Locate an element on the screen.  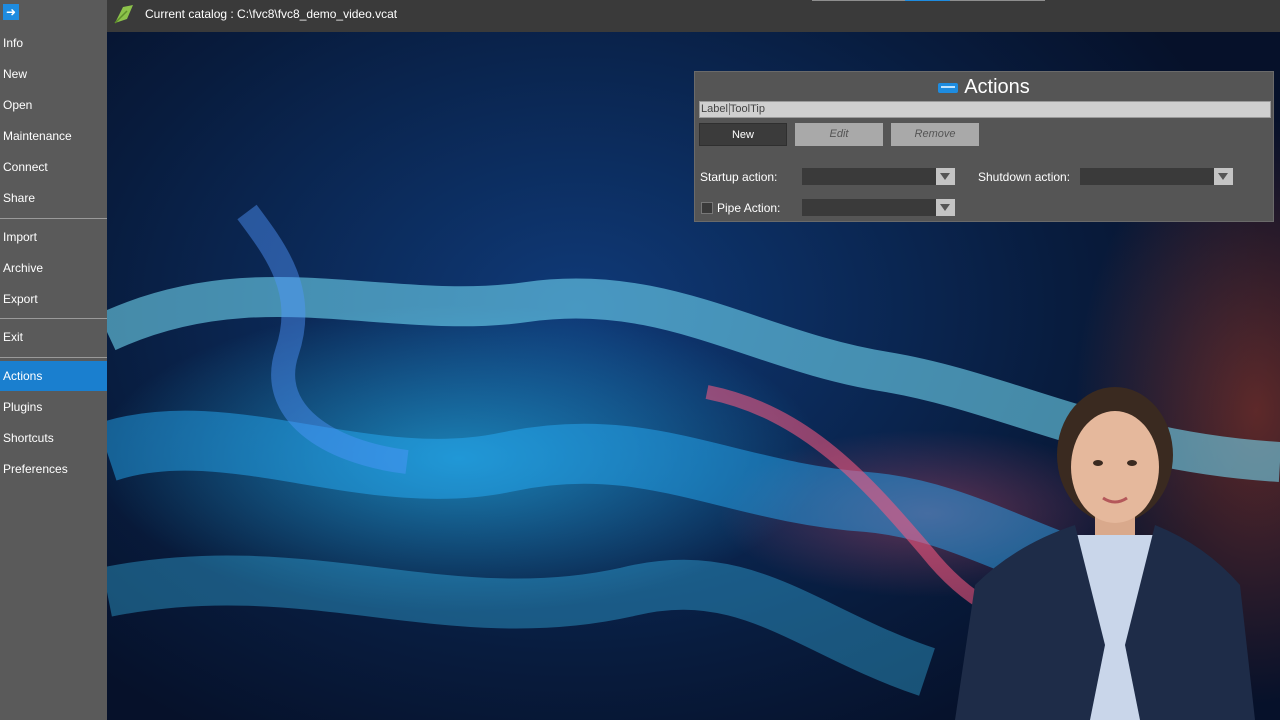
sidebar-item-maintenance: Maintenance is located at coordinates (53, 136).